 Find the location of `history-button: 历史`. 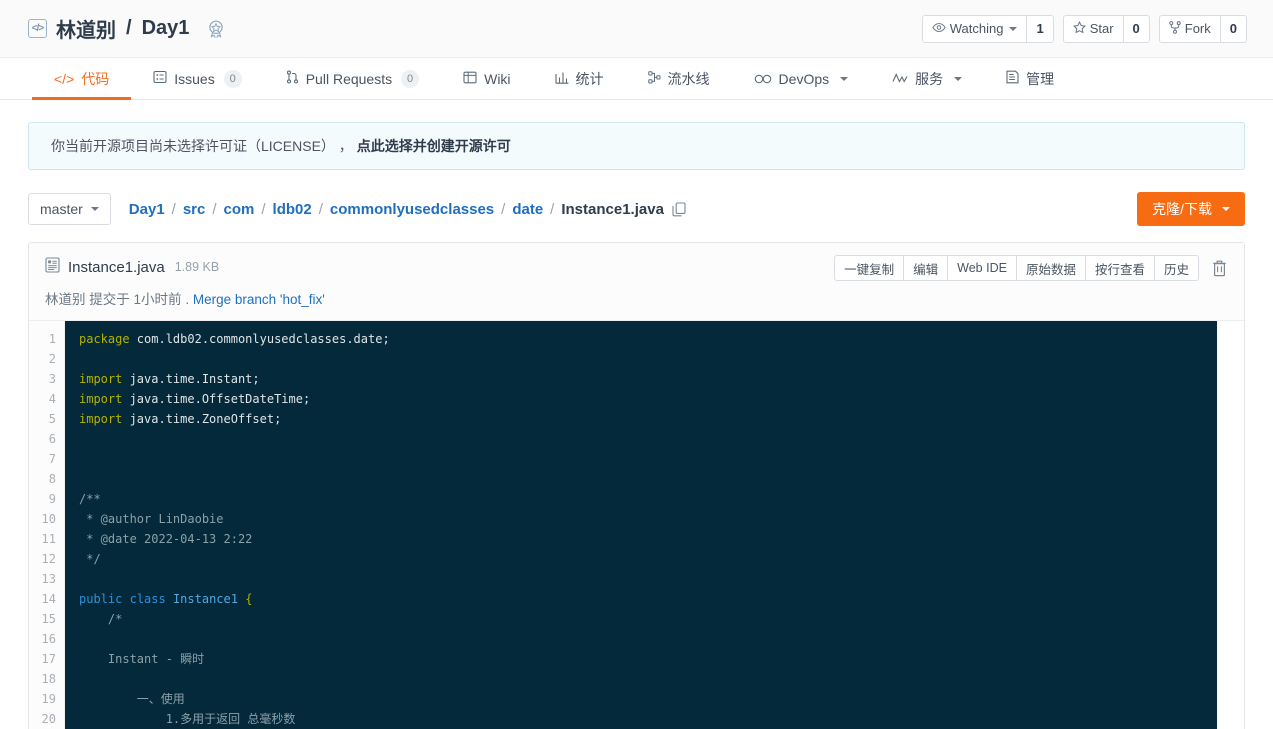

history-button: 历史 is located at coordinates (1176, 268).